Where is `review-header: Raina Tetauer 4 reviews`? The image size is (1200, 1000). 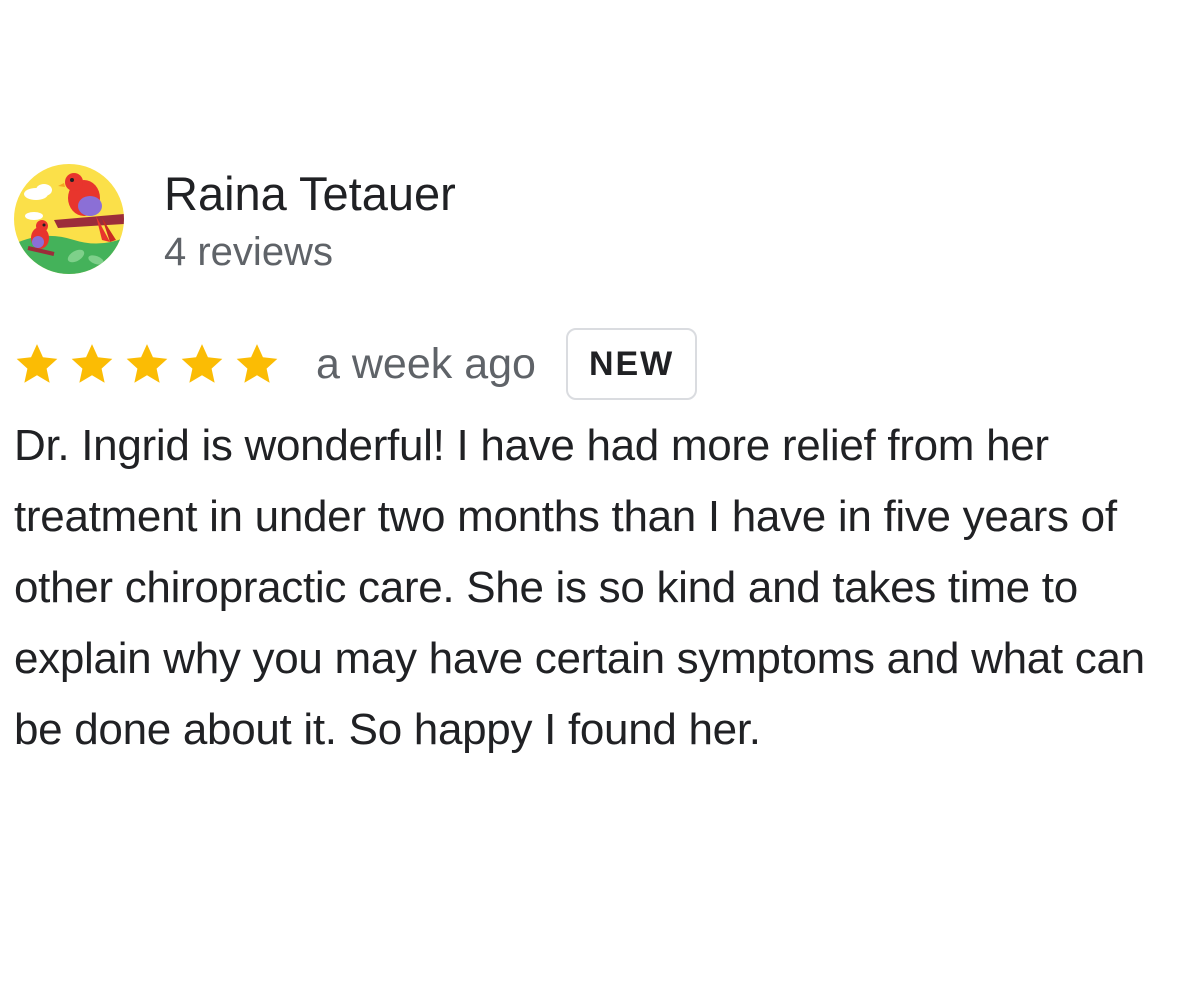 review-header: Raina Tetauer 4 reviews is located at coordinates (604, 220).